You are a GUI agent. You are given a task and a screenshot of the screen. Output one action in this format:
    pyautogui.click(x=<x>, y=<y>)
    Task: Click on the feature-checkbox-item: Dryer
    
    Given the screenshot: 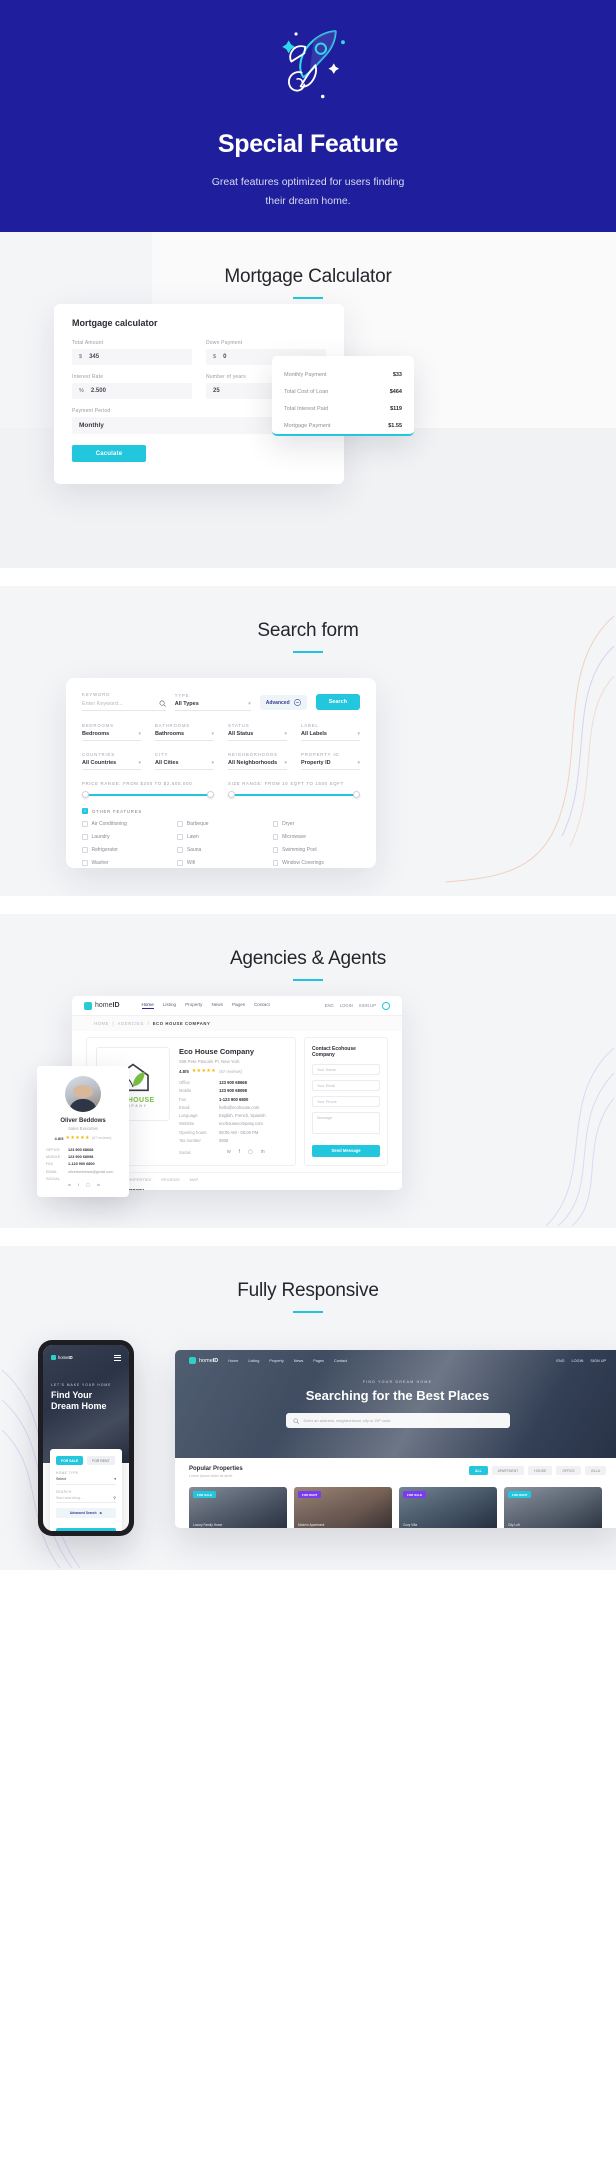 What is the action you would take?
    pyautogui.click(x=316, y=824)
    